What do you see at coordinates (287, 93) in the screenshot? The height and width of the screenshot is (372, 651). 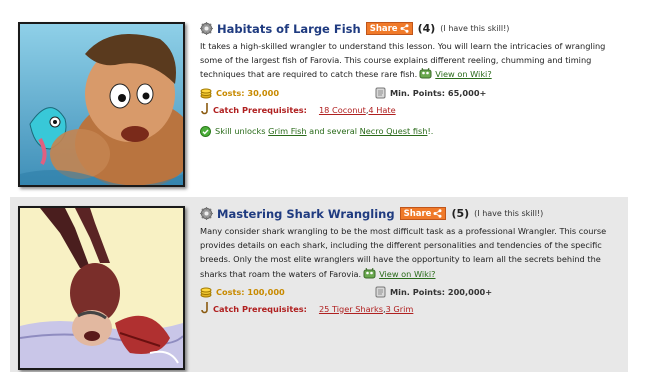 I see `skill-cost: Costs: 30,000` at bounding box center [287, 93].